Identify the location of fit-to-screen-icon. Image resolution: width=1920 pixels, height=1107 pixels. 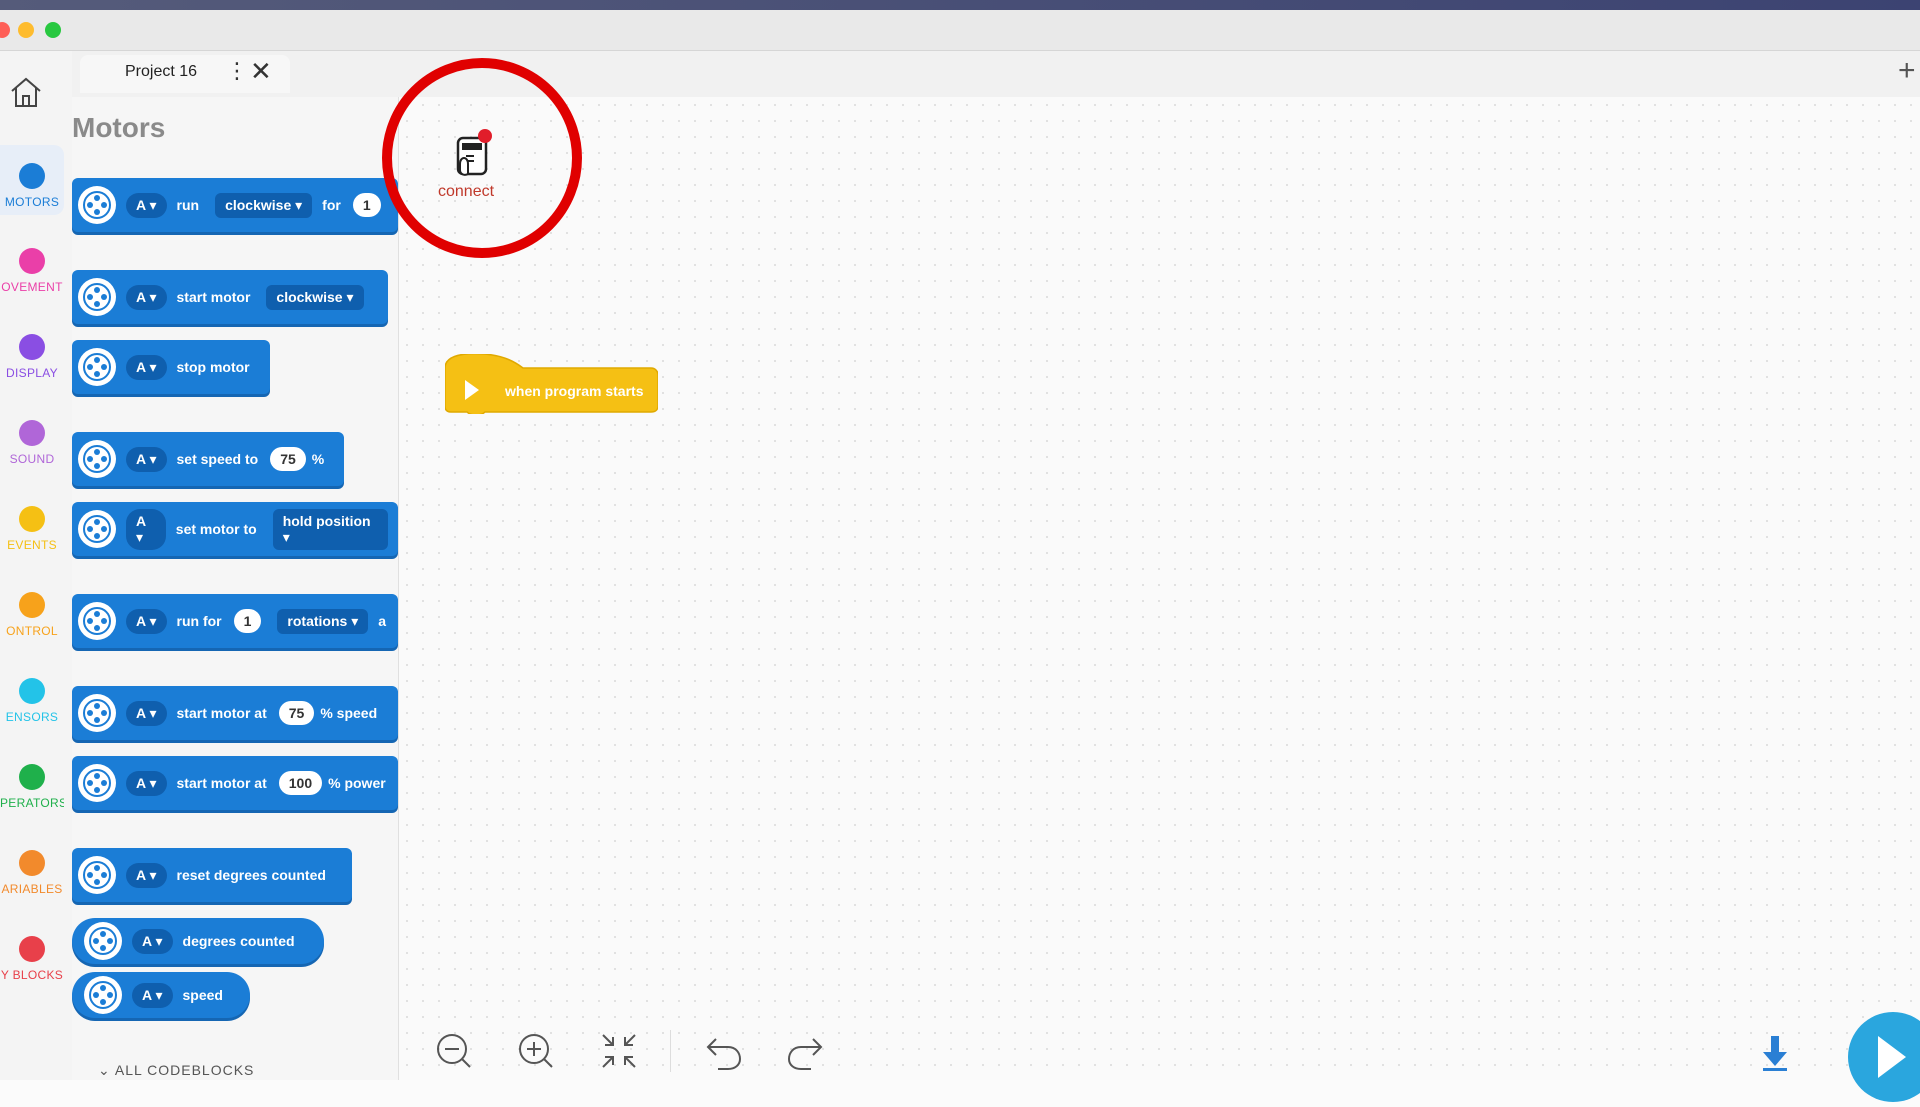
(619, 1051).